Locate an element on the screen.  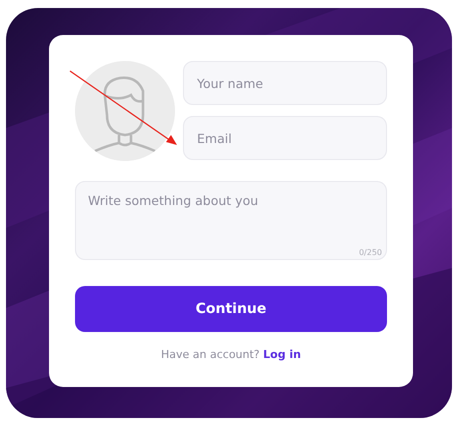
name-field: Your name is located at coordinates (285, 83).